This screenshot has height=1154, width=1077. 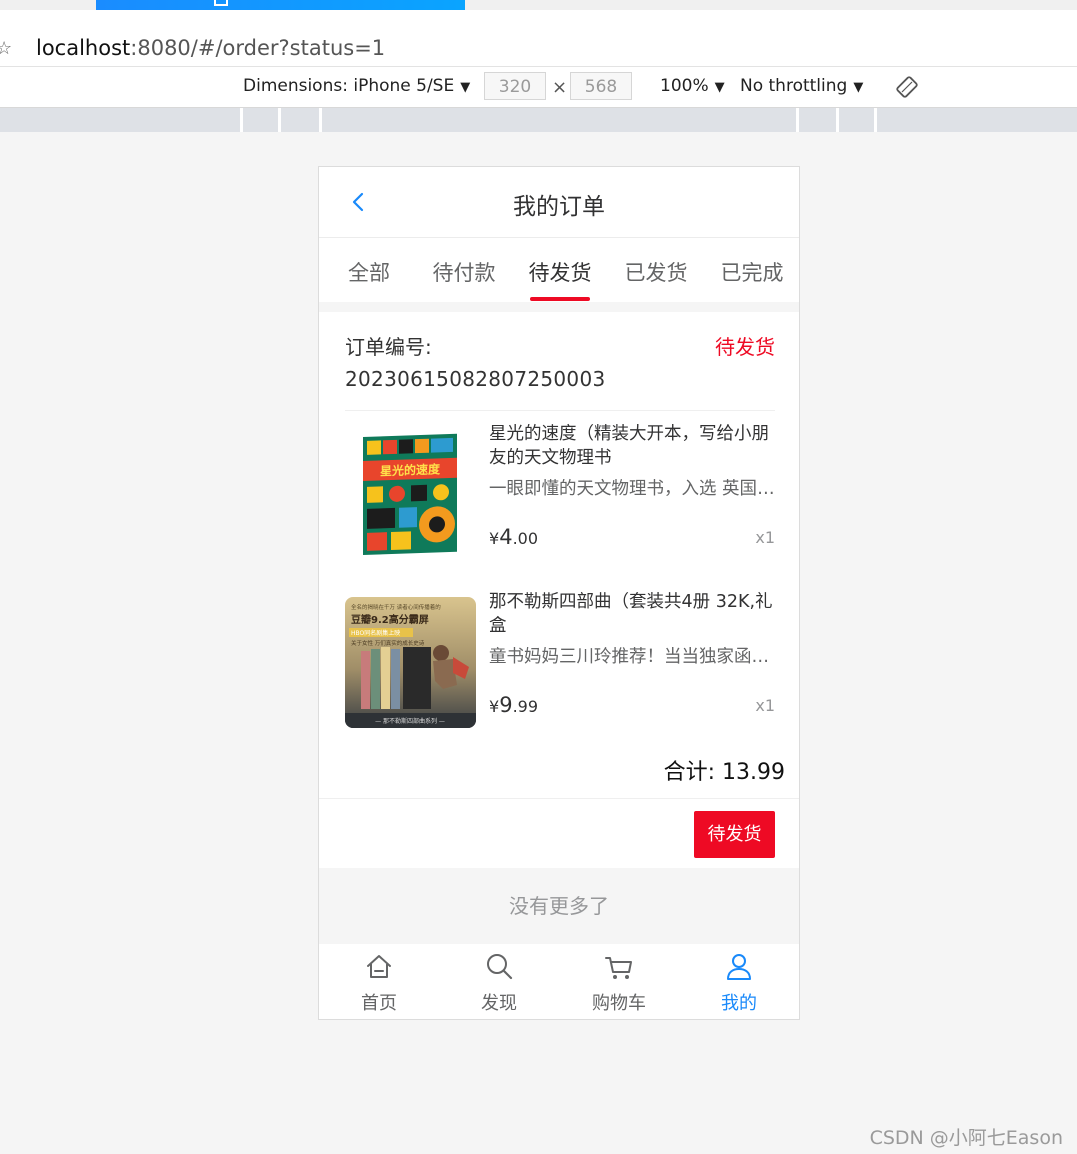 What do you see at coordinates (506, 537) in the screenshot?
I see `price-integer: 4` at bounding box center [506, 537].